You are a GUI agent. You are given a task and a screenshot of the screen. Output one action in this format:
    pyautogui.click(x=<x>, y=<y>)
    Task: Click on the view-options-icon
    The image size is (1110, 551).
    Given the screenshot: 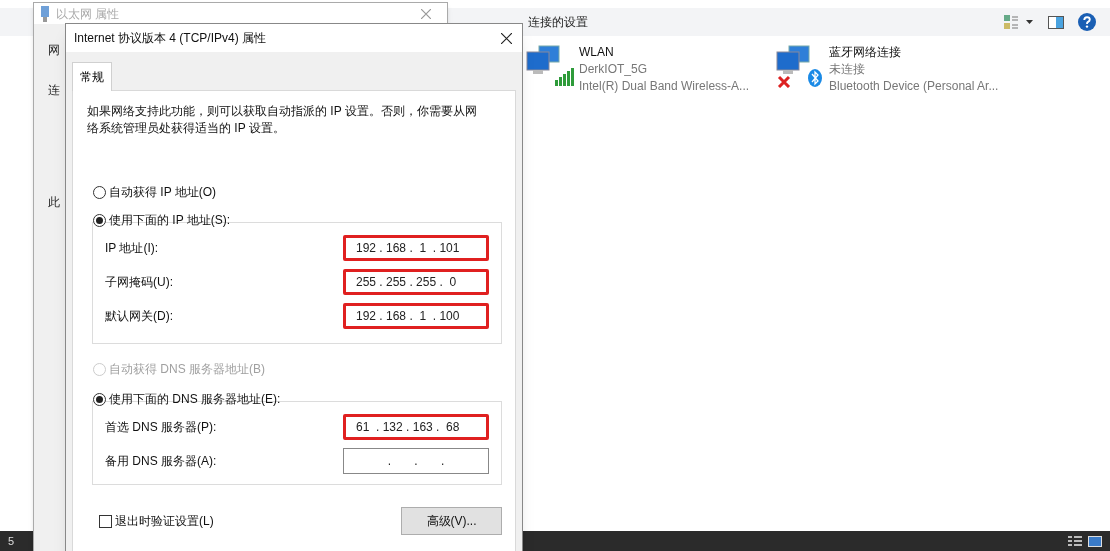 What is the action you would take?
    pyautogui.click(x=1019, y=22)
    